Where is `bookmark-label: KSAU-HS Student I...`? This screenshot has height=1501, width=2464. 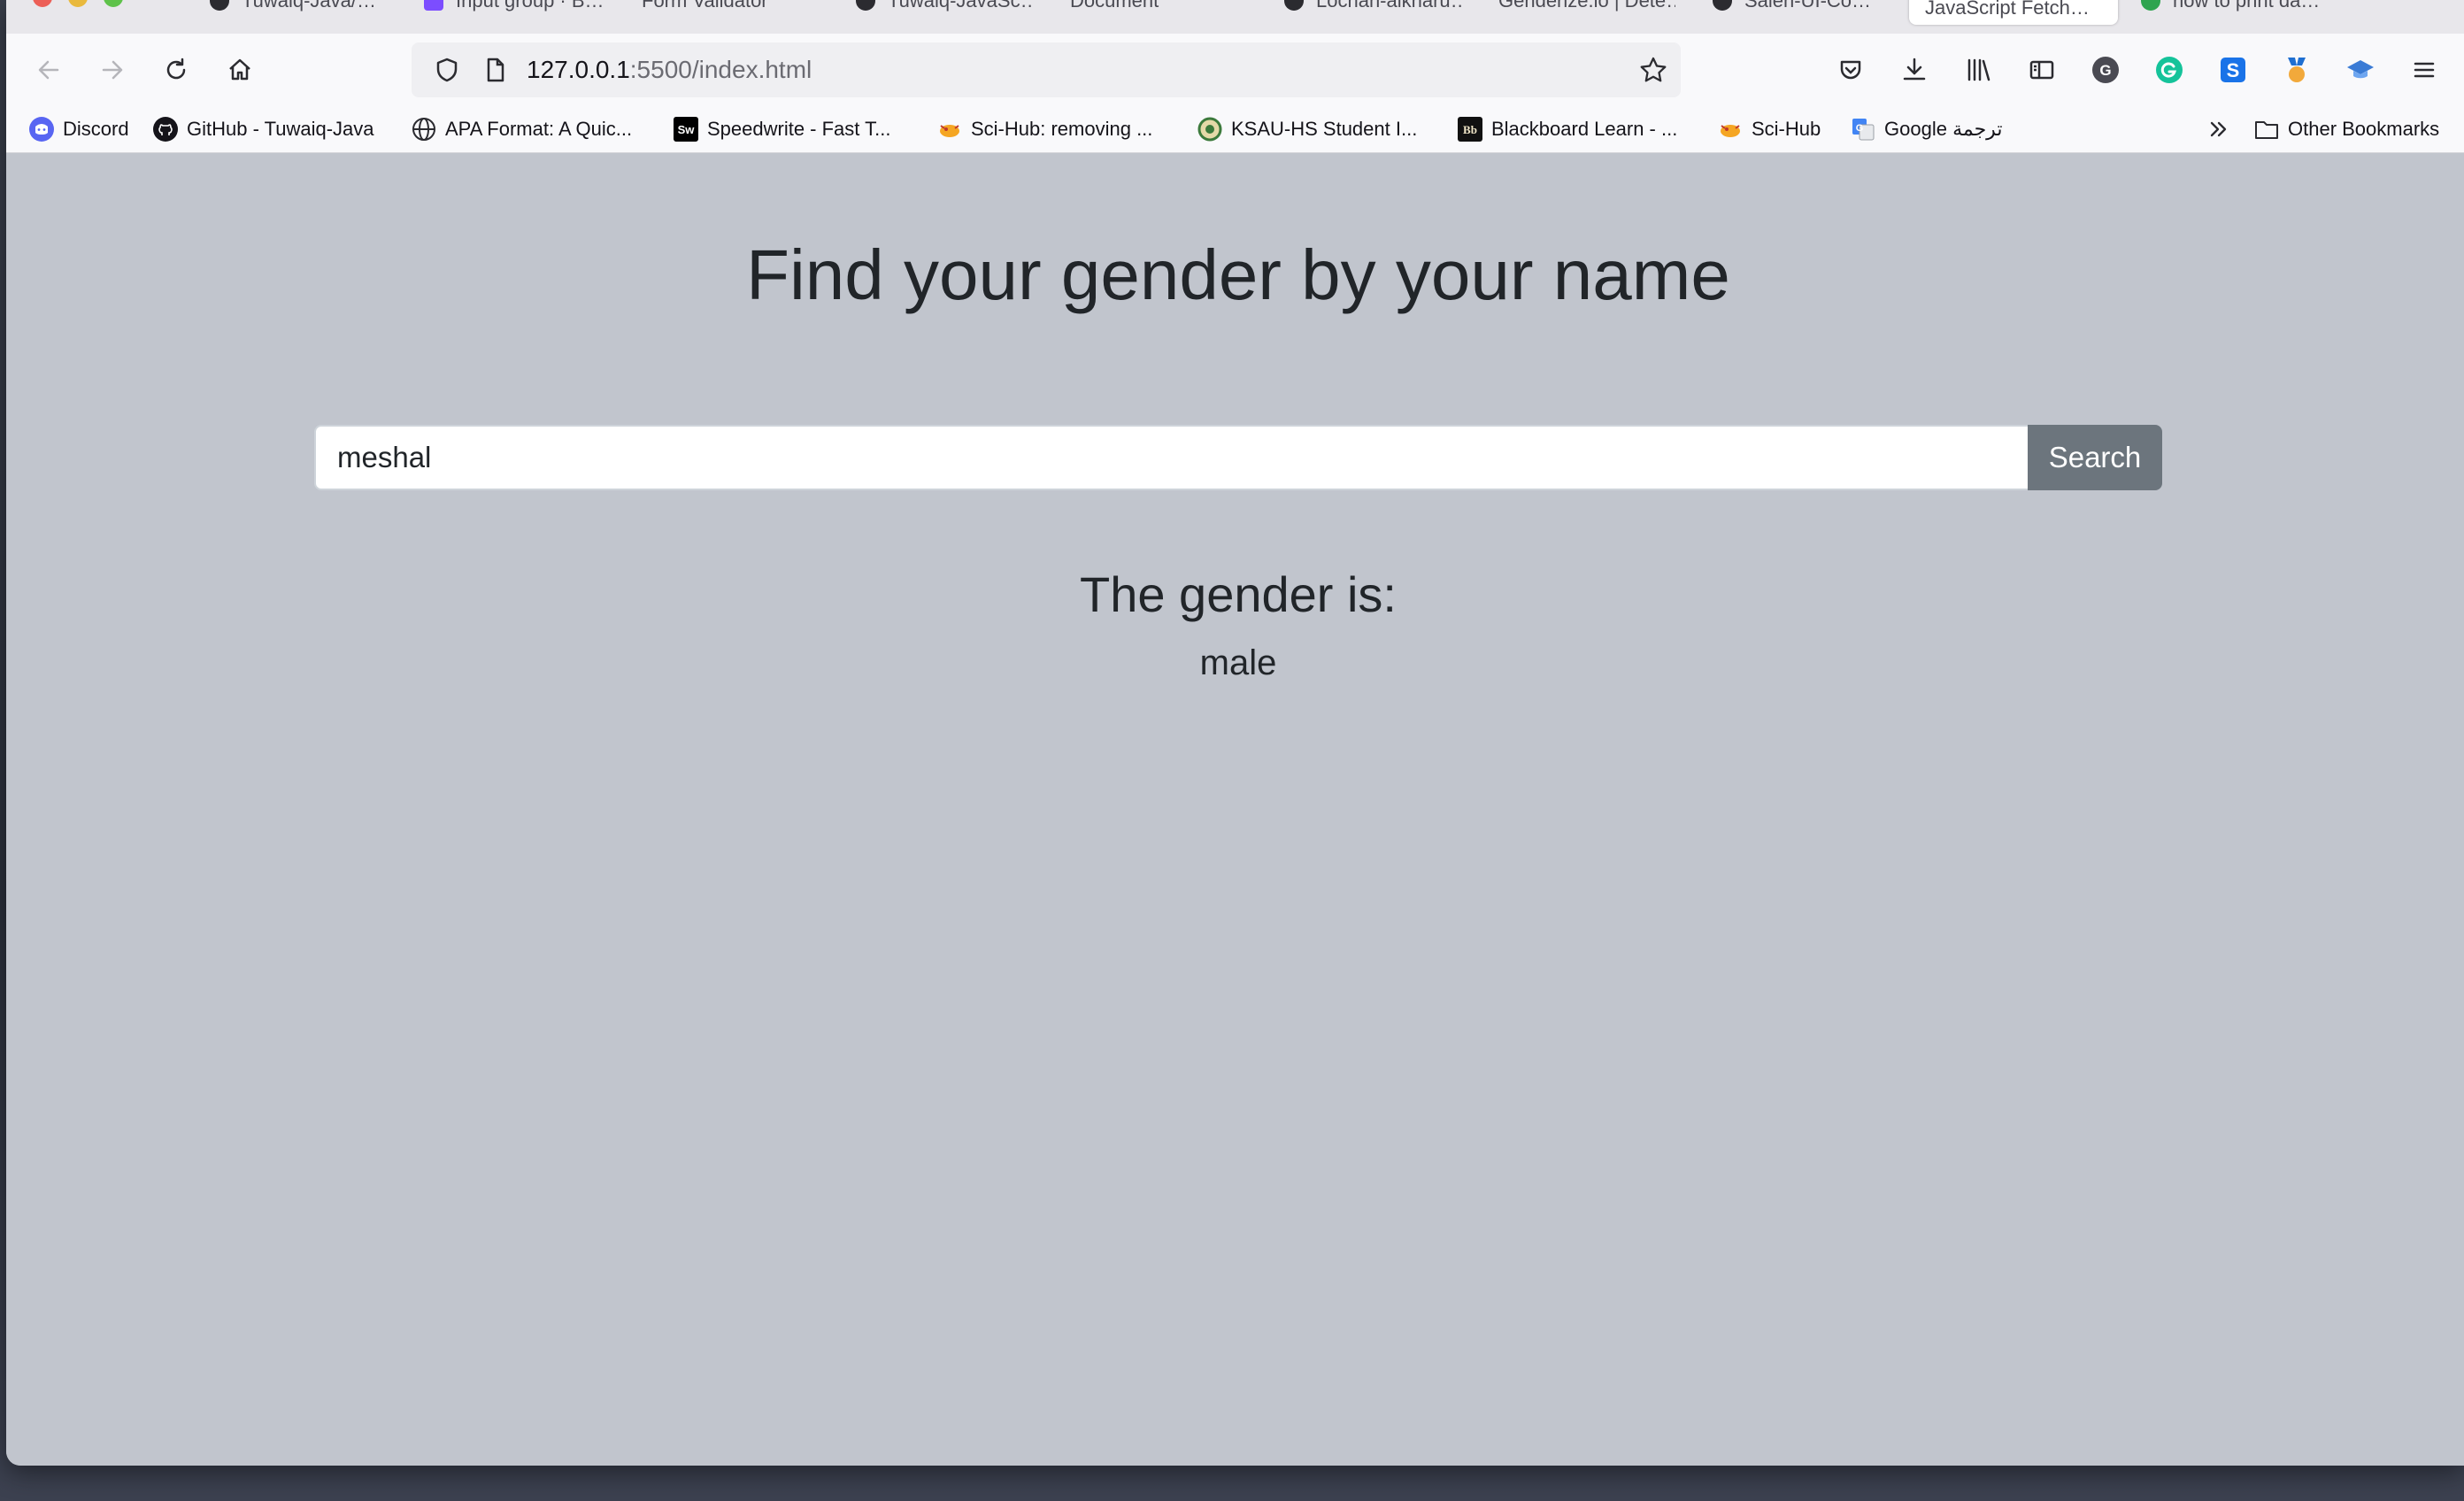 bookmark-label: KSAU-HS Student I... is located at coordinates (1324, 129).